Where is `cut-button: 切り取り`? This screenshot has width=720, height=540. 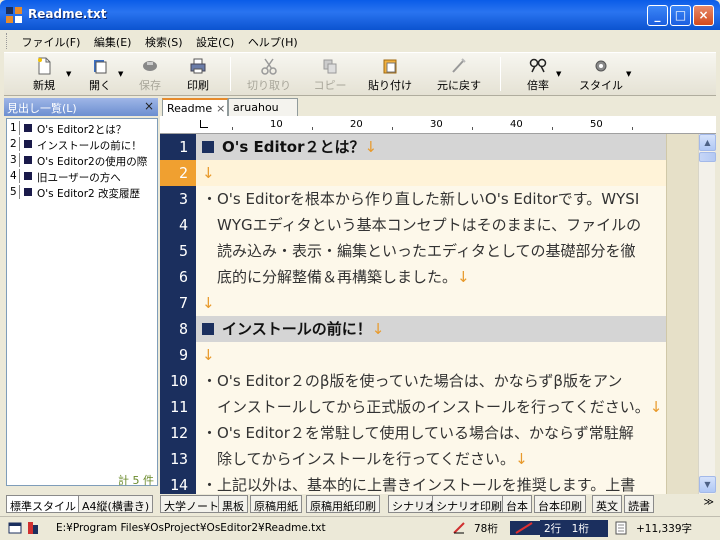 cut-button: 切り取り is located at coordinates (269, 75).